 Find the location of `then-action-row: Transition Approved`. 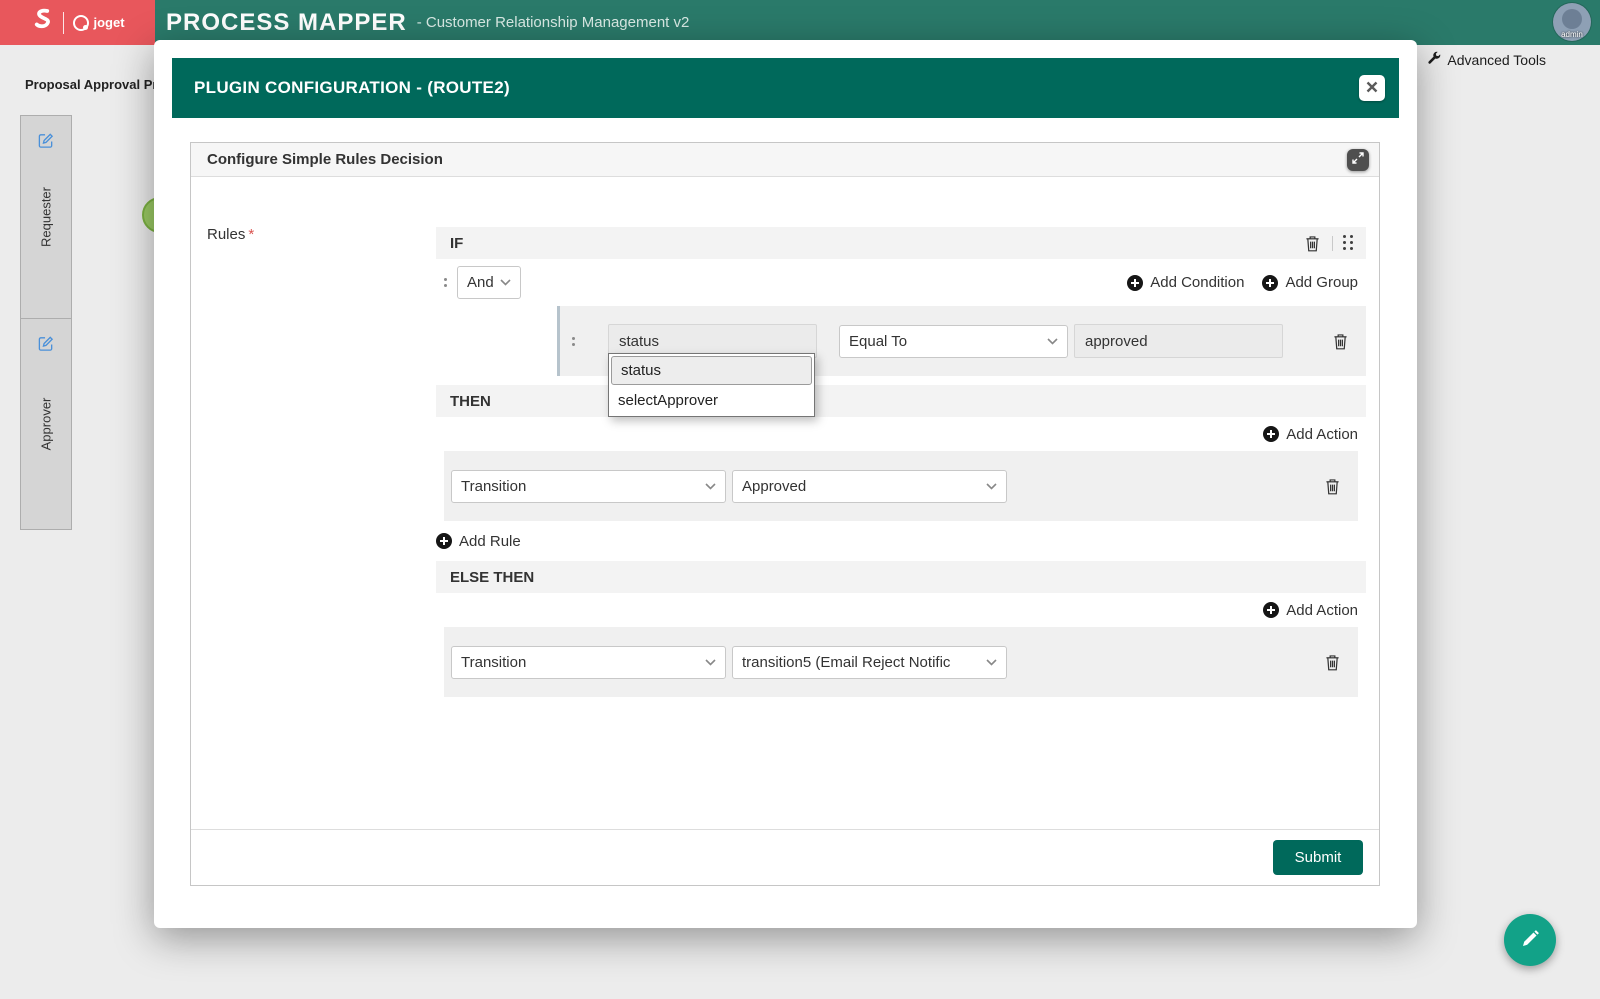

then-action-row: Transition Approved is located at coordinates (901, 486).